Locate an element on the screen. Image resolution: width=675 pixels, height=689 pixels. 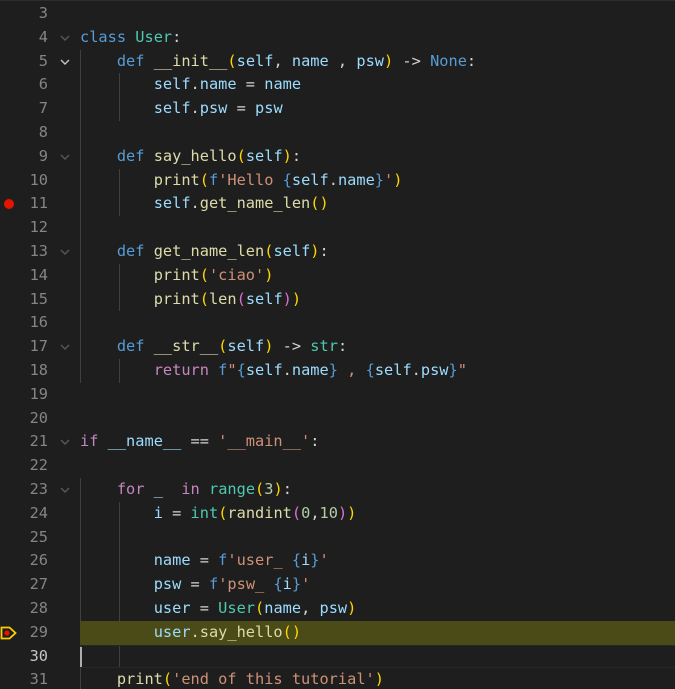
text-cursor is located at coordinates (81, 656).